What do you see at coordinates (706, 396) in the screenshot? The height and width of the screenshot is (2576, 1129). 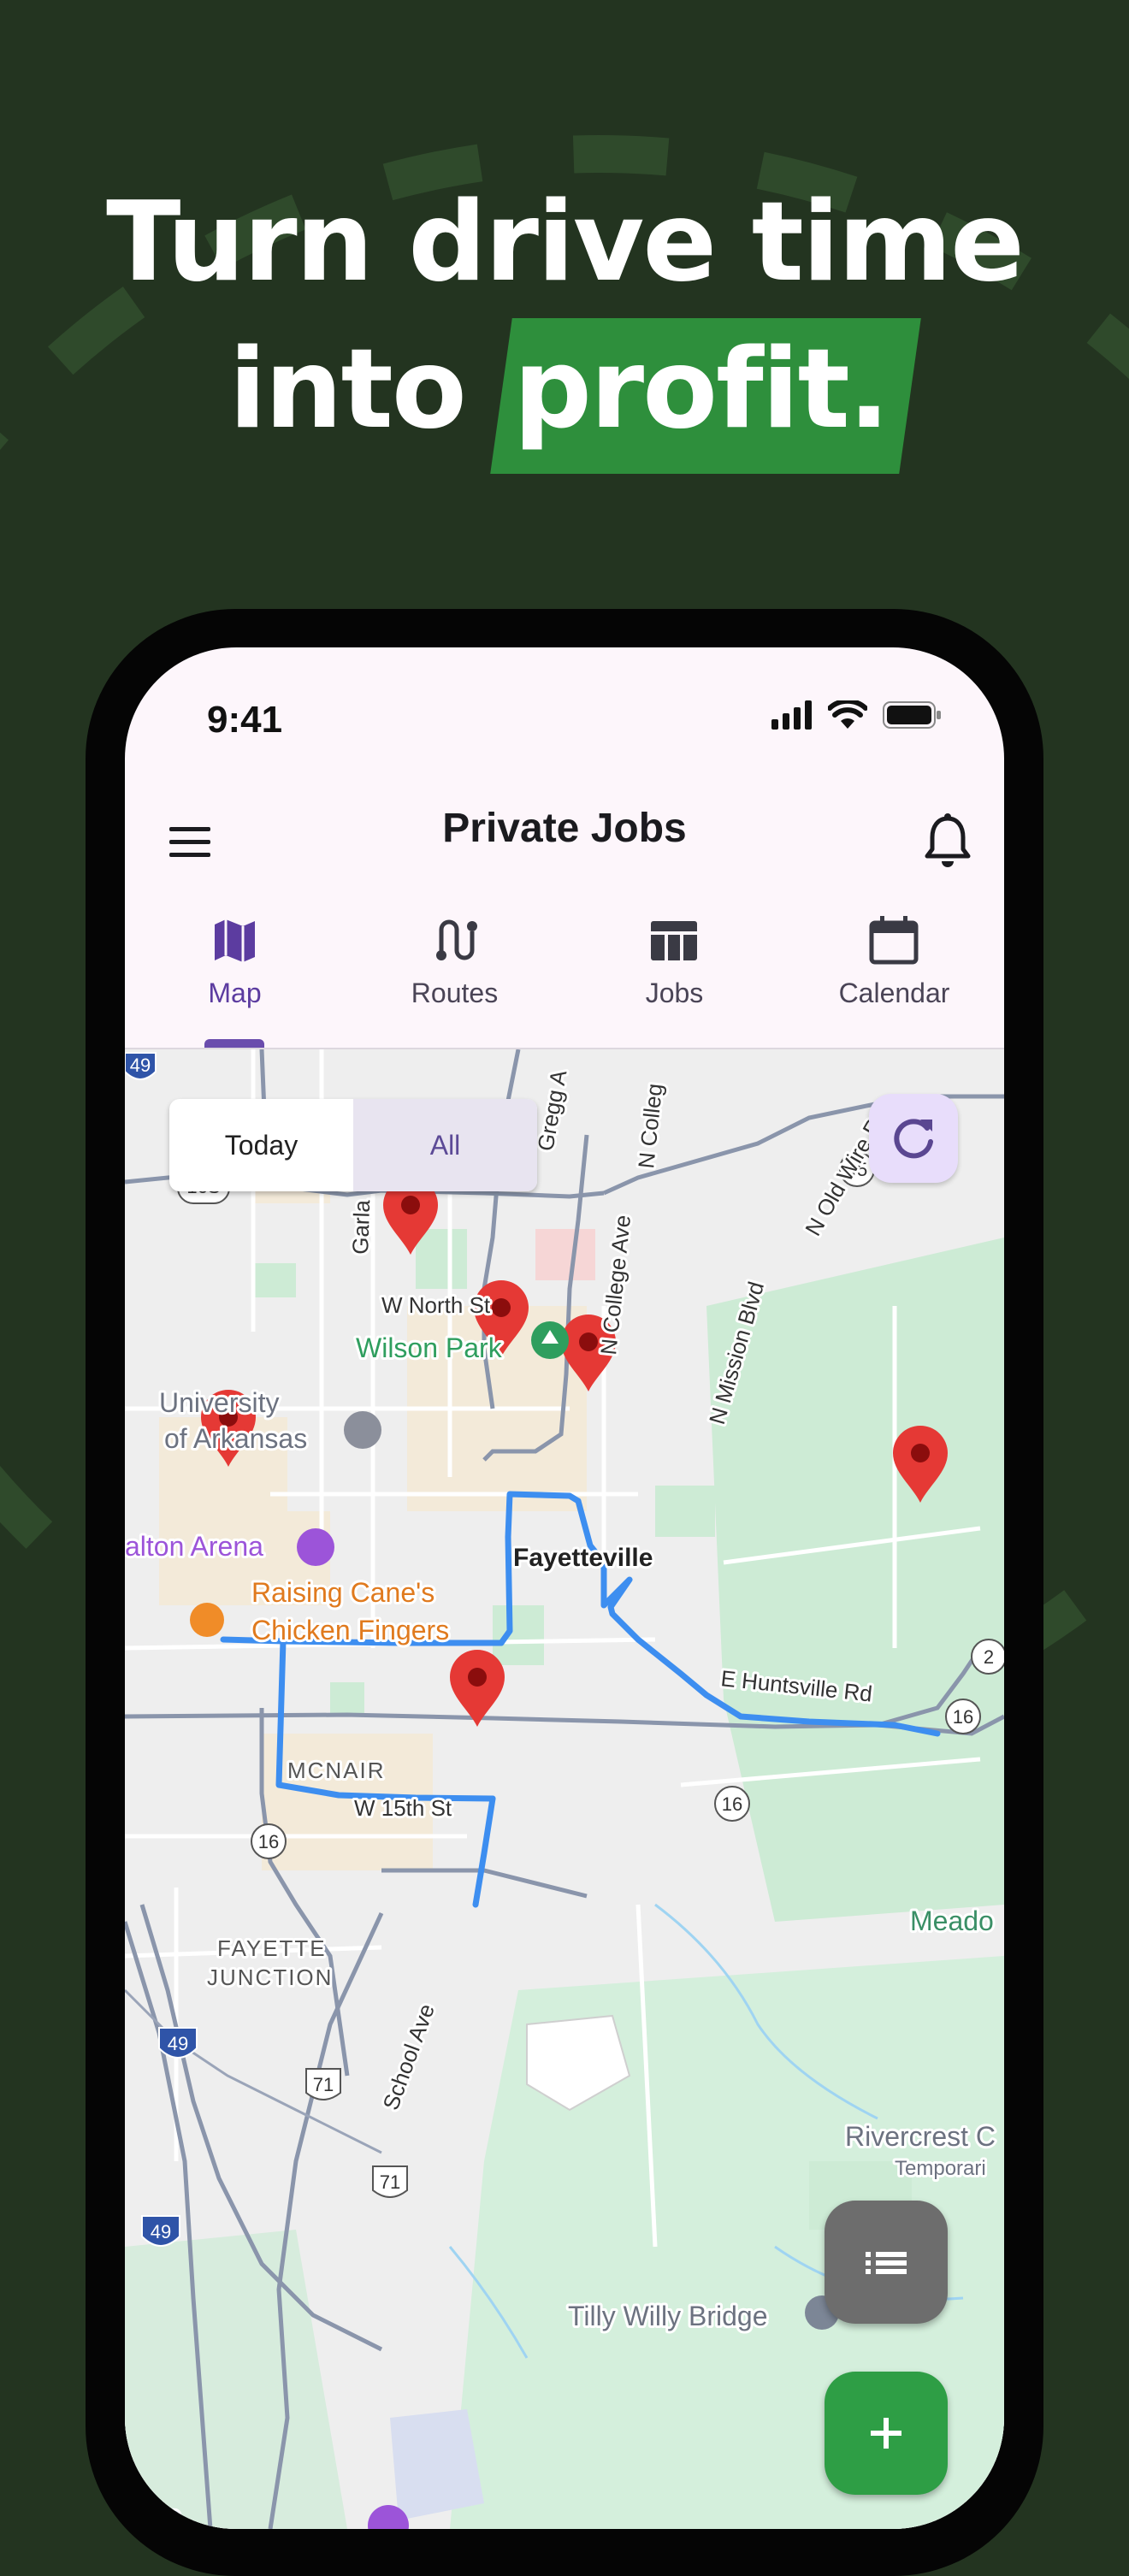 I see `headline-highlight: profit.` at bounding box center [706, 396].